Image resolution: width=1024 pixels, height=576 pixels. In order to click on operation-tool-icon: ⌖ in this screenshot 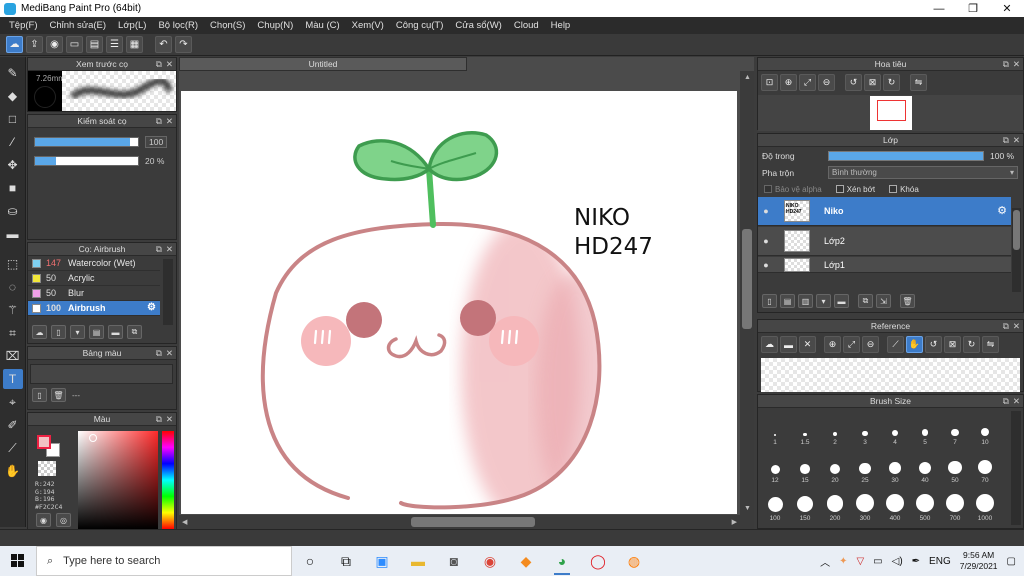, I will do `click(13, 402)`.